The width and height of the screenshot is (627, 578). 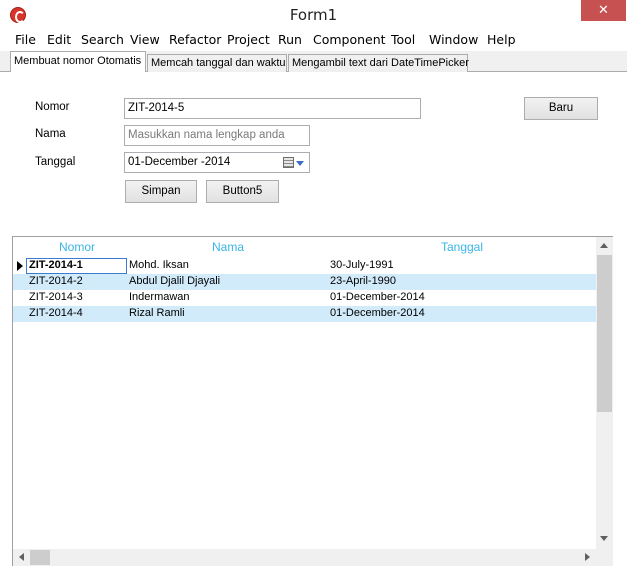 I want to click on button5-button: Button5, so click(x=242, y=191).